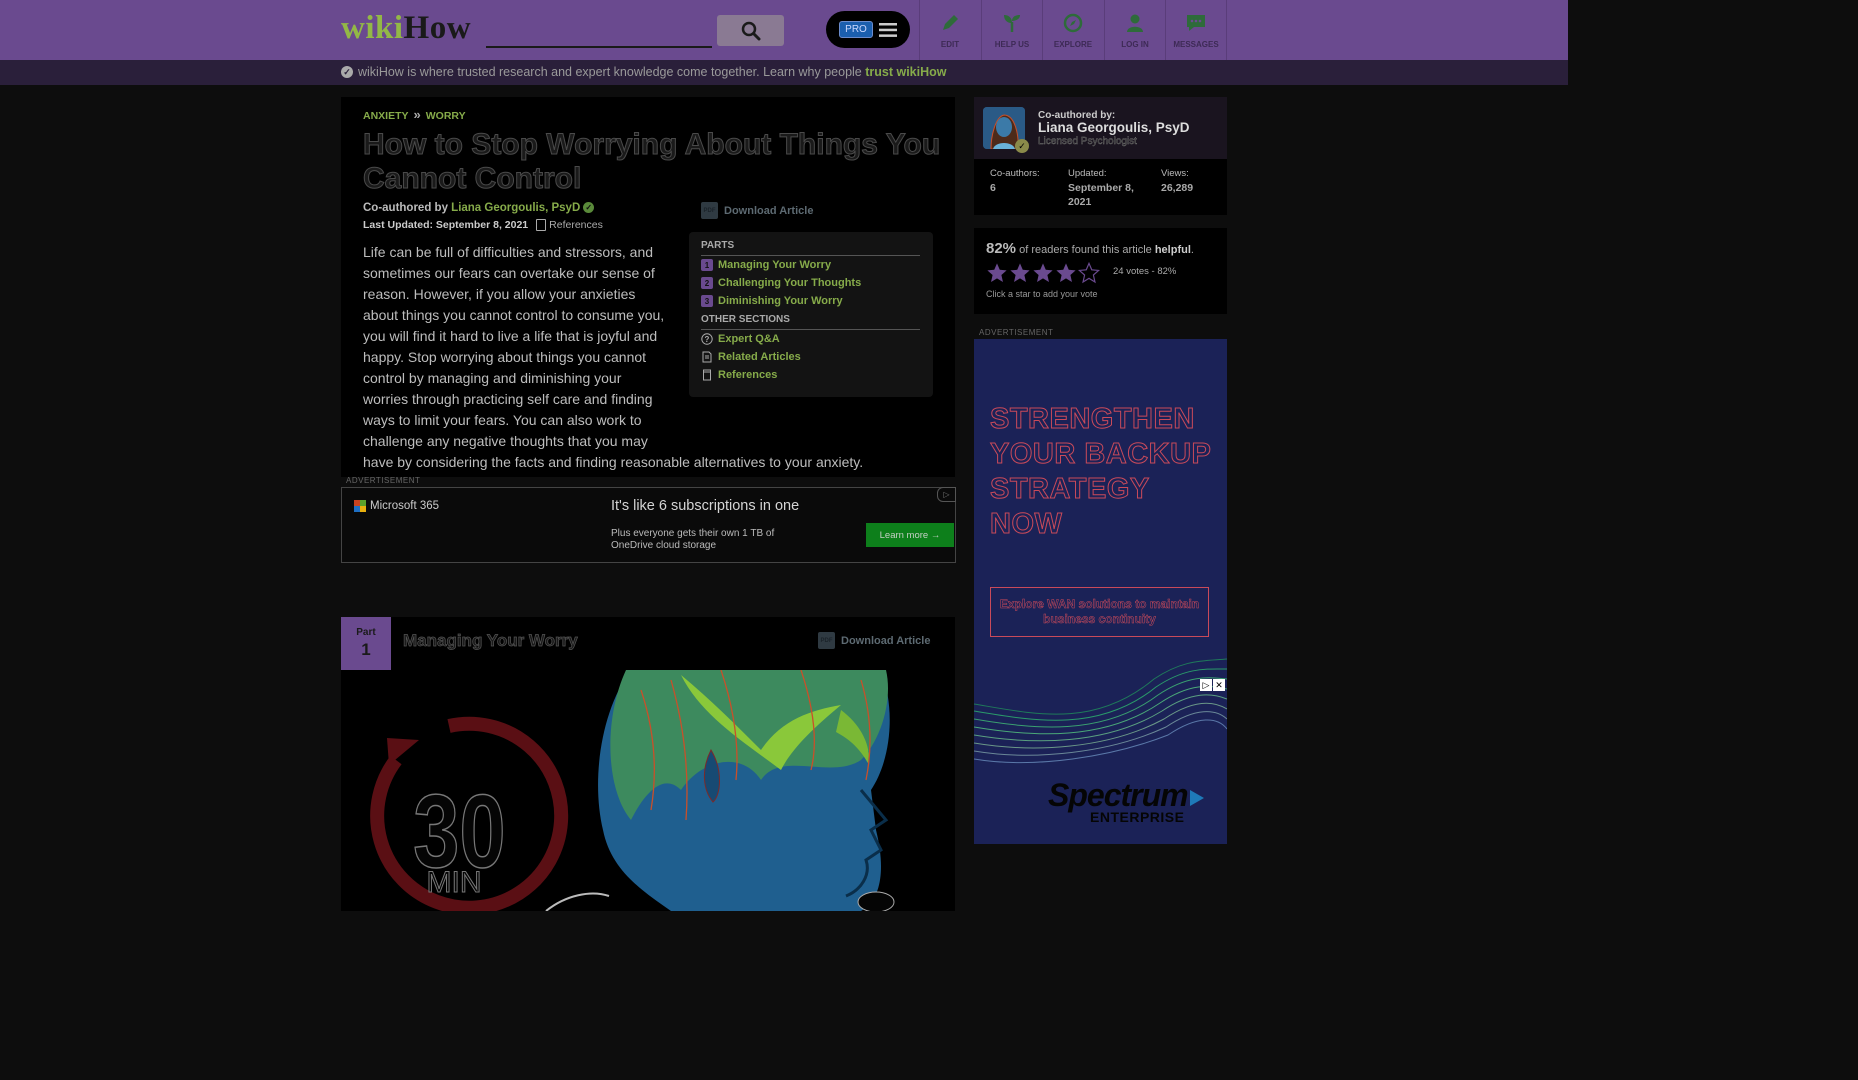  What do you see at coordinates (437, 28) in the screenshot?
I see `logo-how: How` at bounding box center [437, 28].